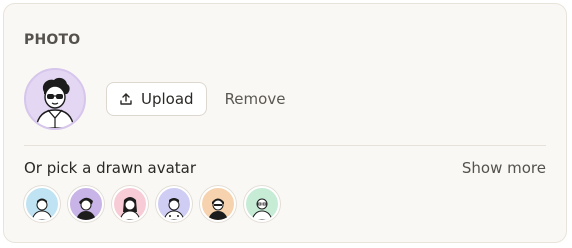 The height and width of the screenshot is (248, 572). Describe the element at coordinates (504, 168) in the screenshot. I see `show-more-link: Show more` at that location.